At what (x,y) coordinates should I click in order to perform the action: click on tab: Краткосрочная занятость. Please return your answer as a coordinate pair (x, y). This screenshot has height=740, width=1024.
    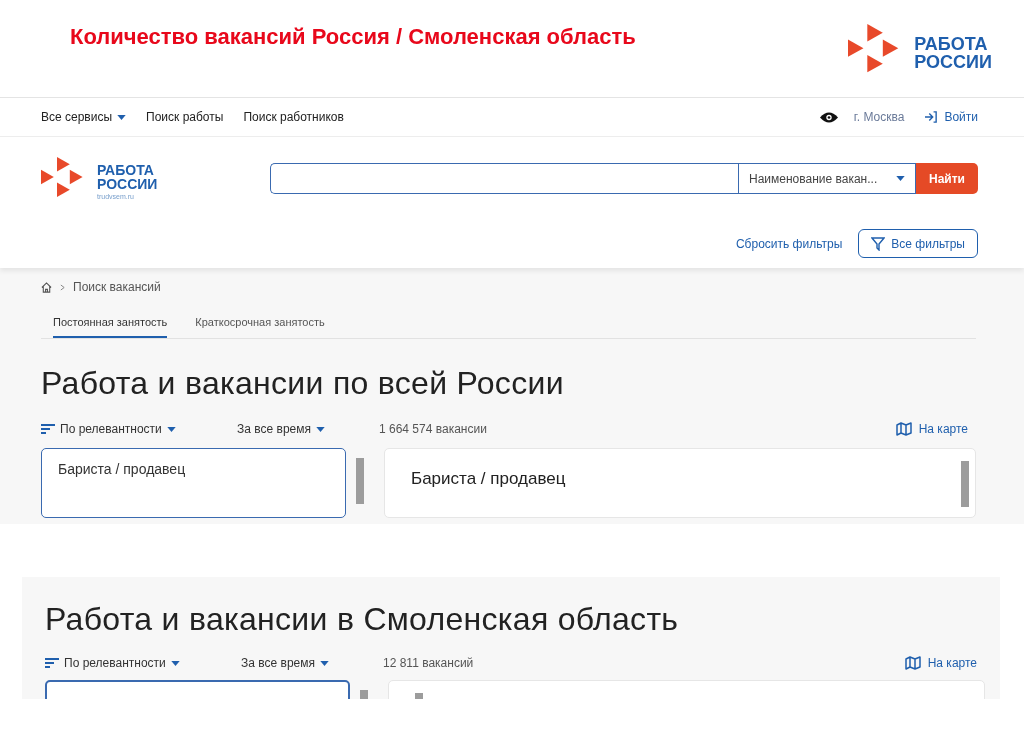
    Looking at the image, I should click on (260, 327).